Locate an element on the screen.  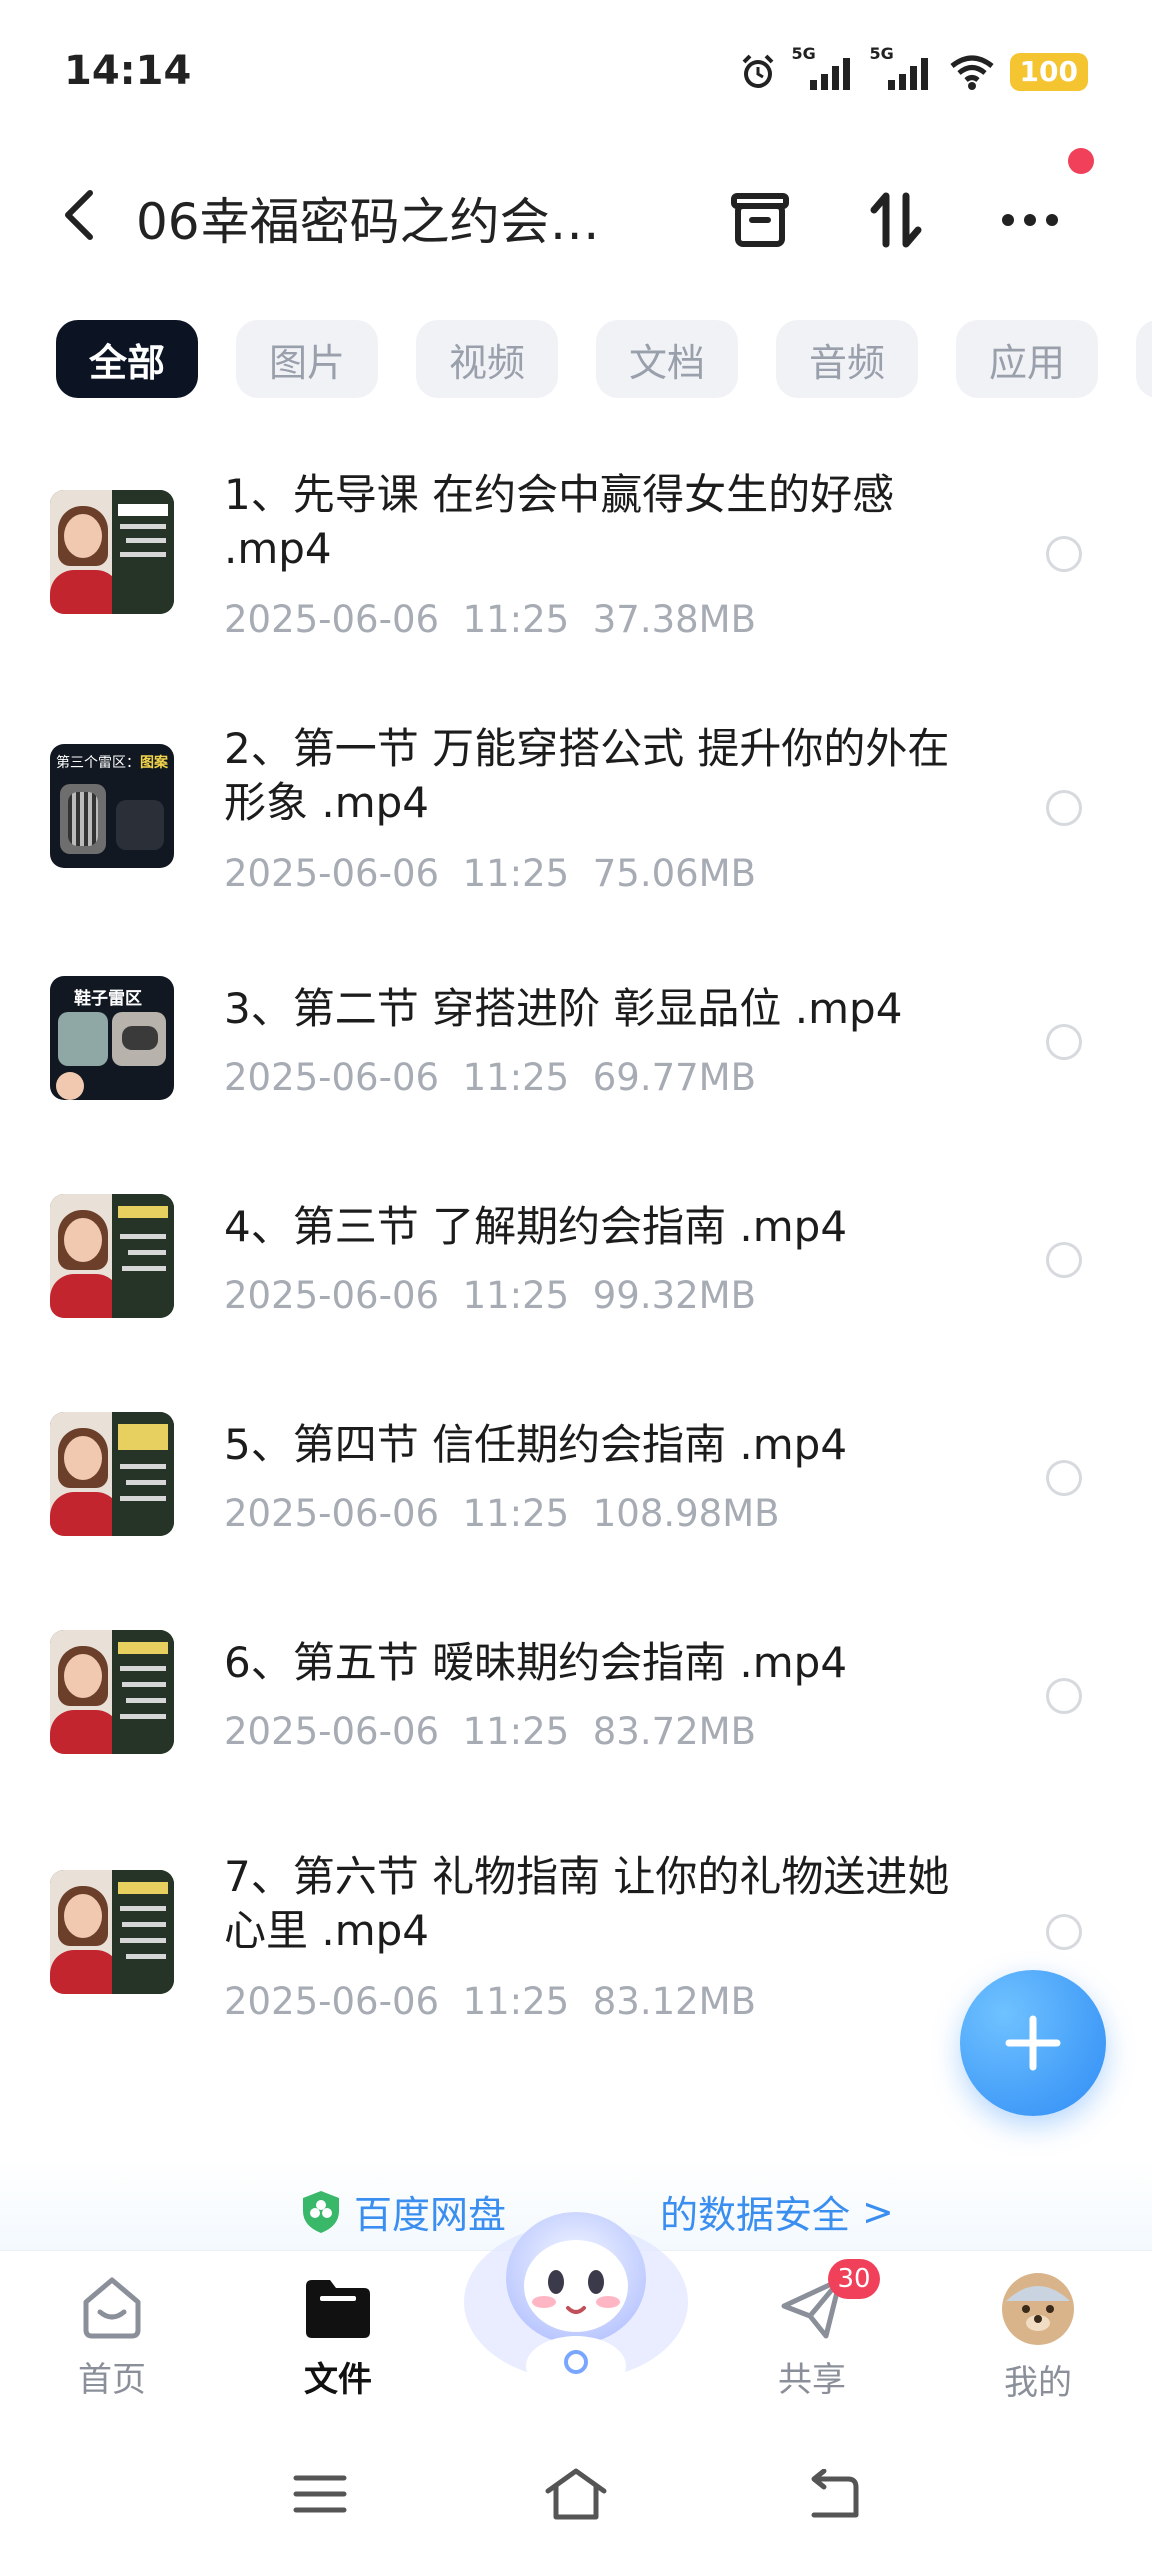
mascot-icon is located at coordinates (576, 2304).